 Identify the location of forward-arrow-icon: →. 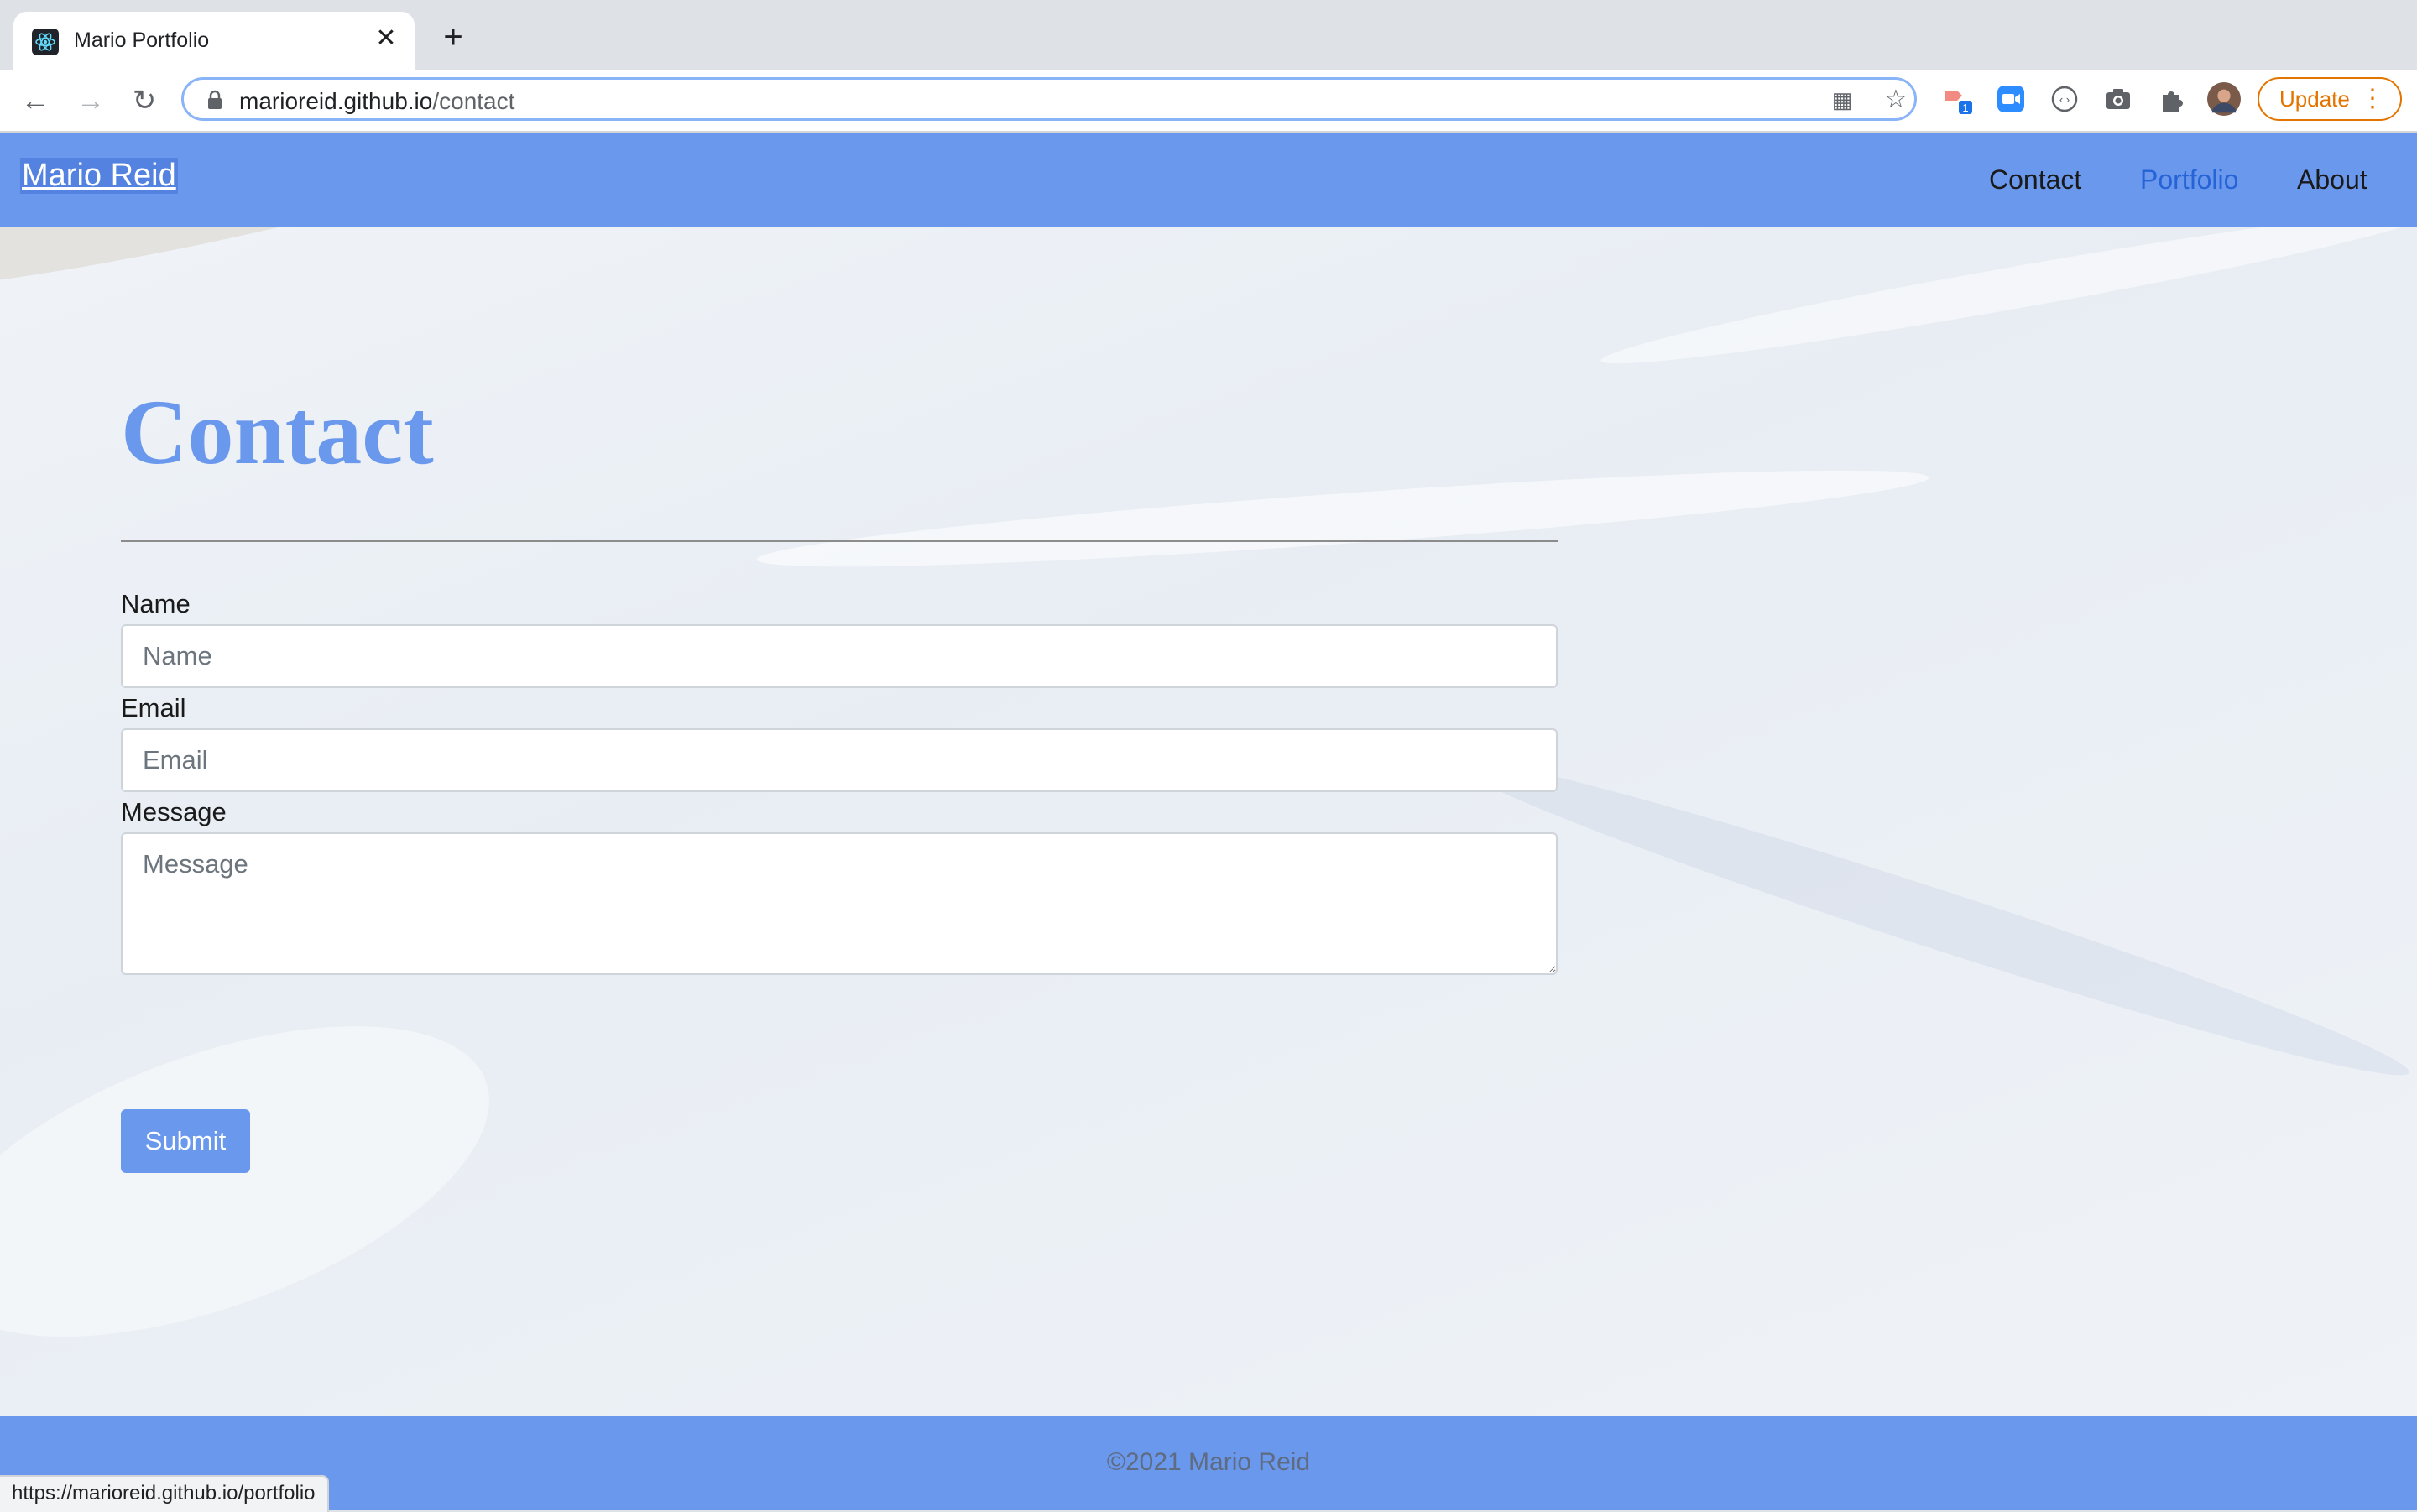
(90, 101).